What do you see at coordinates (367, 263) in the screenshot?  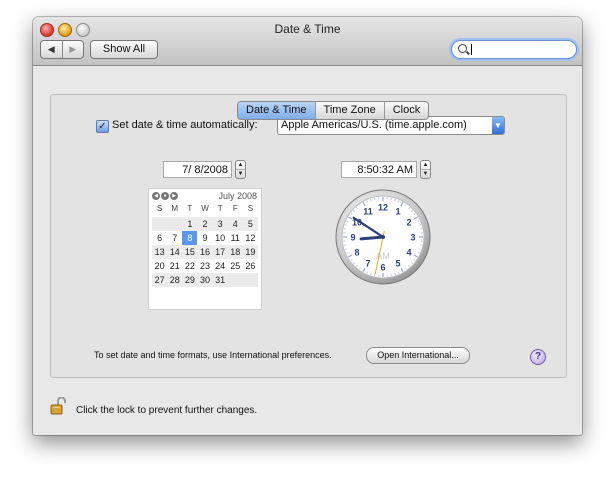 I see `clock-number: 7` at bounding box center [367, 263].